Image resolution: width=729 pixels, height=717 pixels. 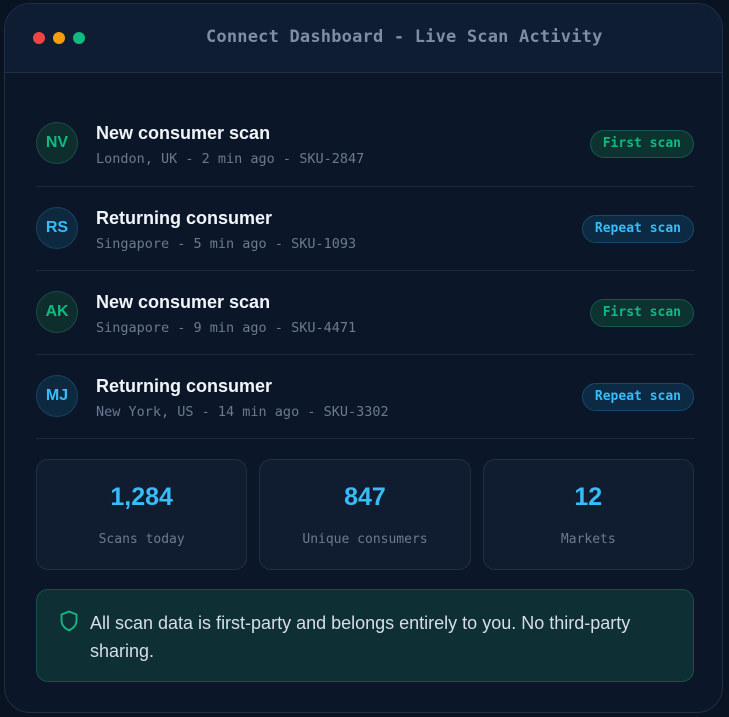 I want to click on shield-icon, so click(x=69, y=621).